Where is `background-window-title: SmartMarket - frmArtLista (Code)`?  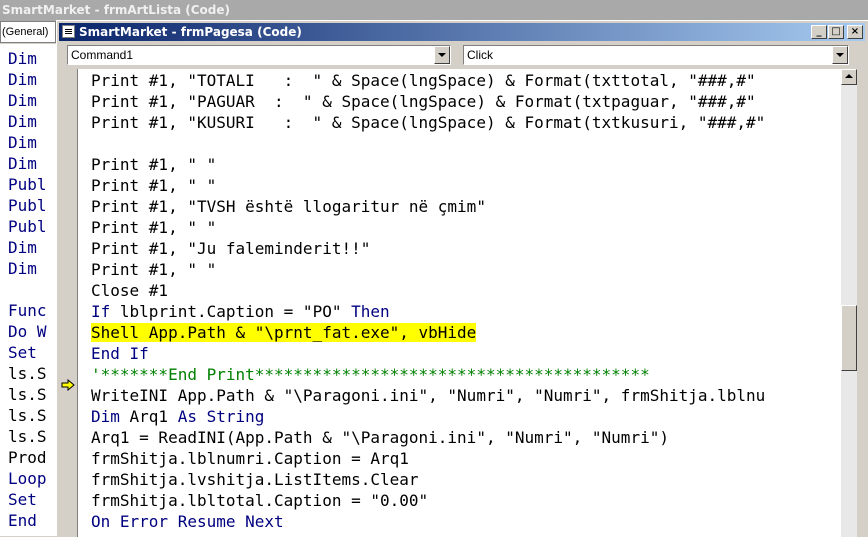
background-window-title: SmartMarket - frmArtLista (Code) is located at coordinates (434, 10).